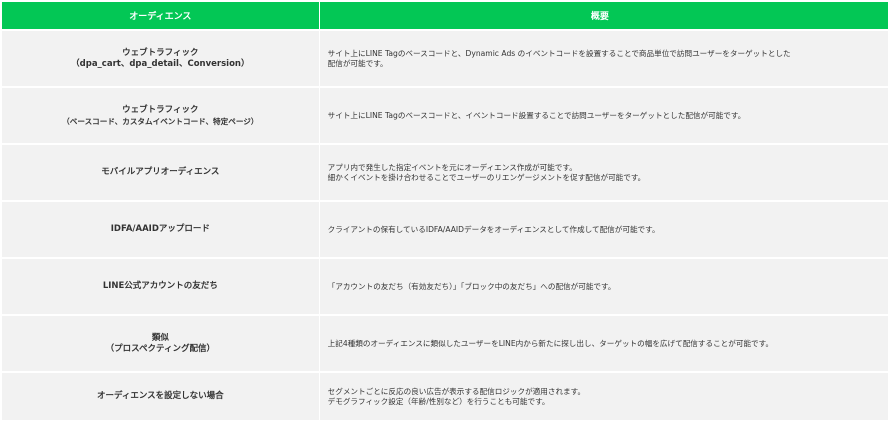 The image size is (891, 430). I want to click on summary-line: 「アカウントの友だち（有効友だち）」「ブロック中の友だち」への配信が可能です。, so click(471, 286).